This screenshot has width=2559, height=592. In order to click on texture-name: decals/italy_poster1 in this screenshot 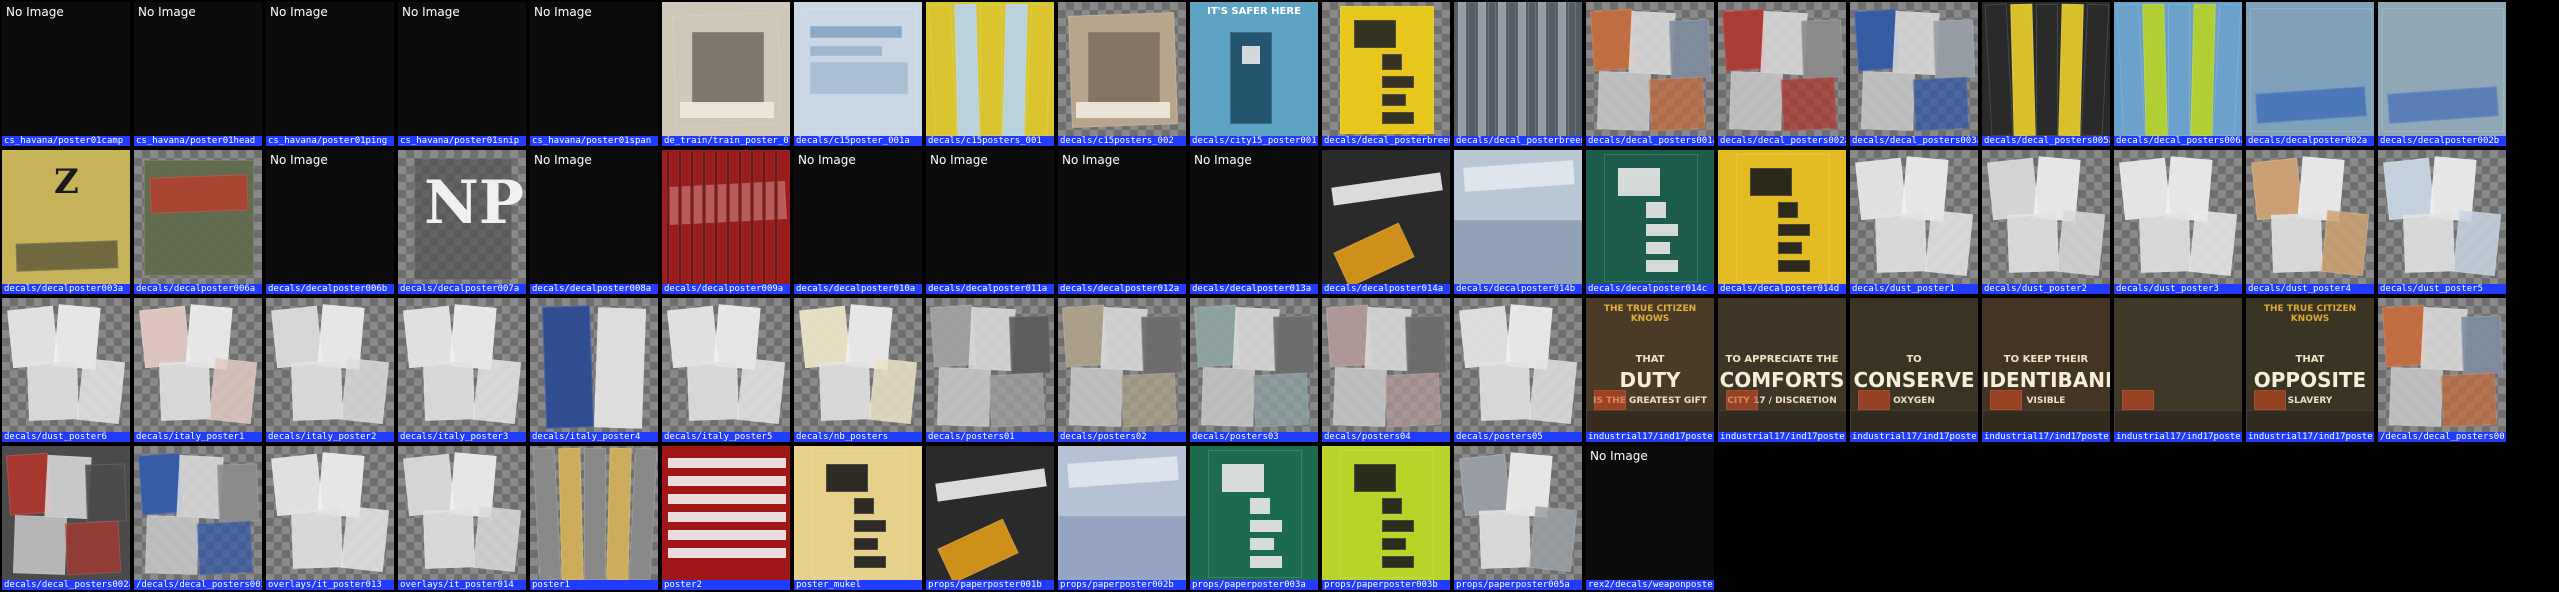, I will do `click(198, 437)`.